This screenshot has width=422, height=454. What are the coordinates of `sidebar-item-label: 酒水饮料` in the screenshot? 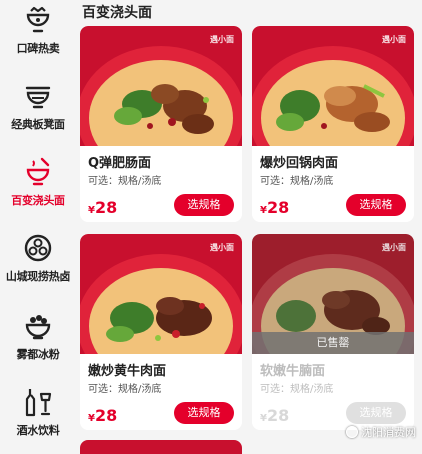 It's located at (38, 430).